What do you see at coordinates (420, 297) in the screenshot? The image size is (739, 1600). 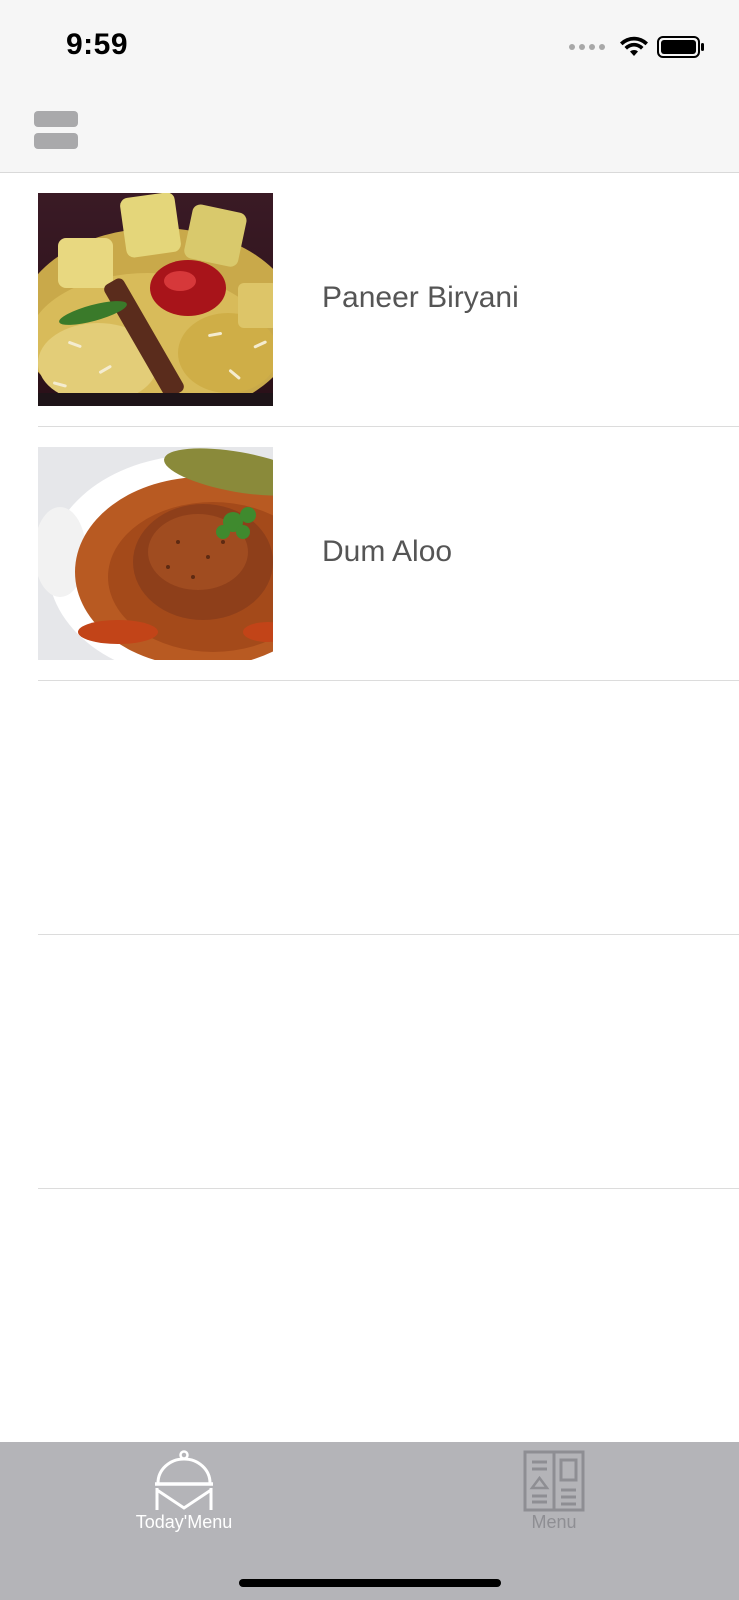 I see `list-item-title: Paneer Biryani` at bounding box center [420, 297].